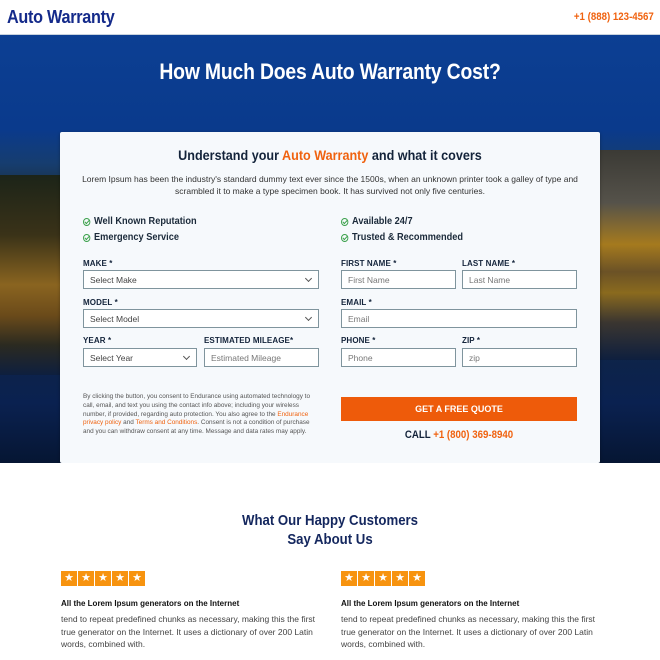 This screenshot has height=660, width=660. I want to click on first-name-input: First Name, so click(398, 279).